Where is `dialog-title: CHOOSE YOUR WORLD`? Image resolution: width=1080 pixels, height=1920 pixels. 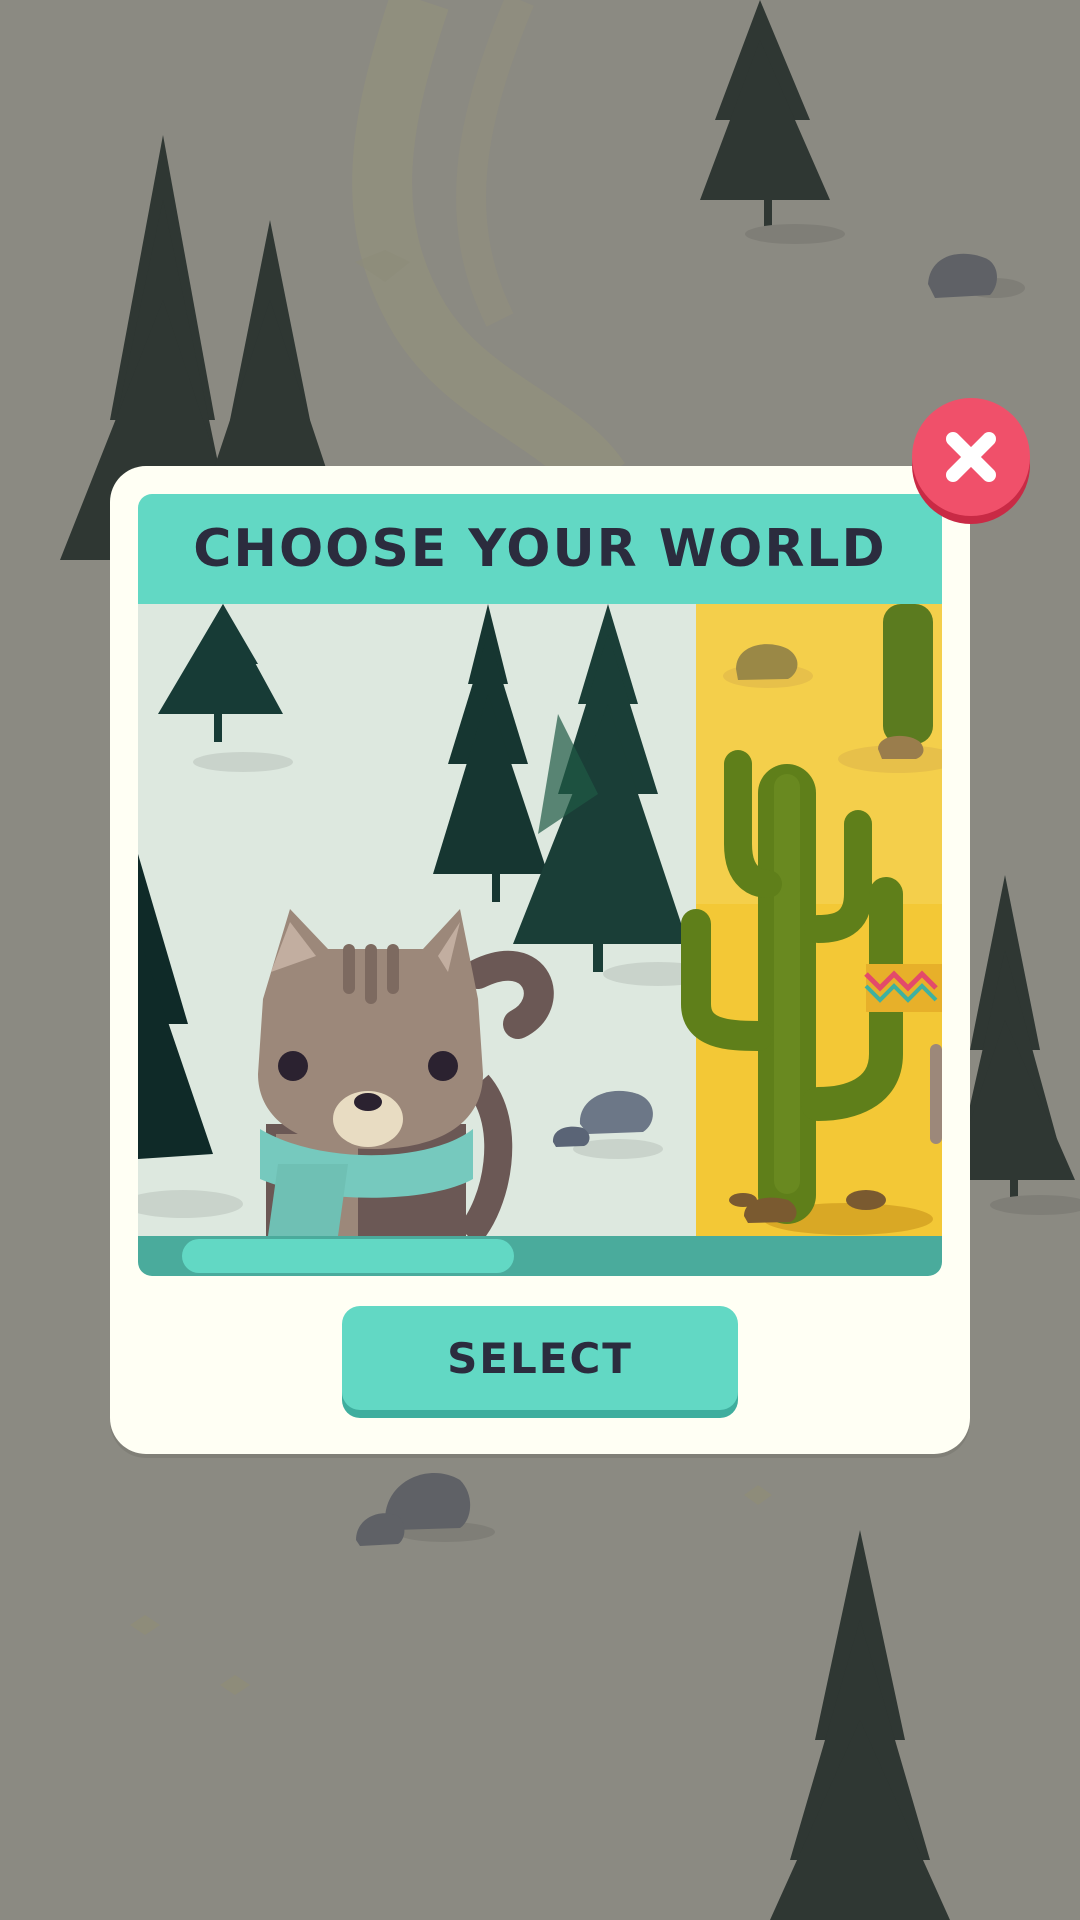 dialog-title: CHOOSE YOUR WORLD is located at coordinates (540, 549).